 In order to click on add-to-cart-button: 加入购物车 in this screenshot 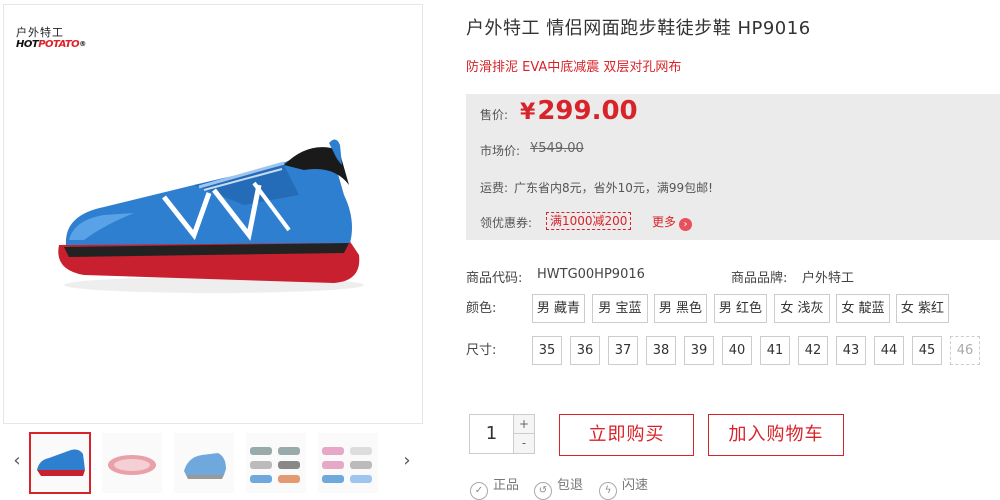, I will do `click(776, 435)`.